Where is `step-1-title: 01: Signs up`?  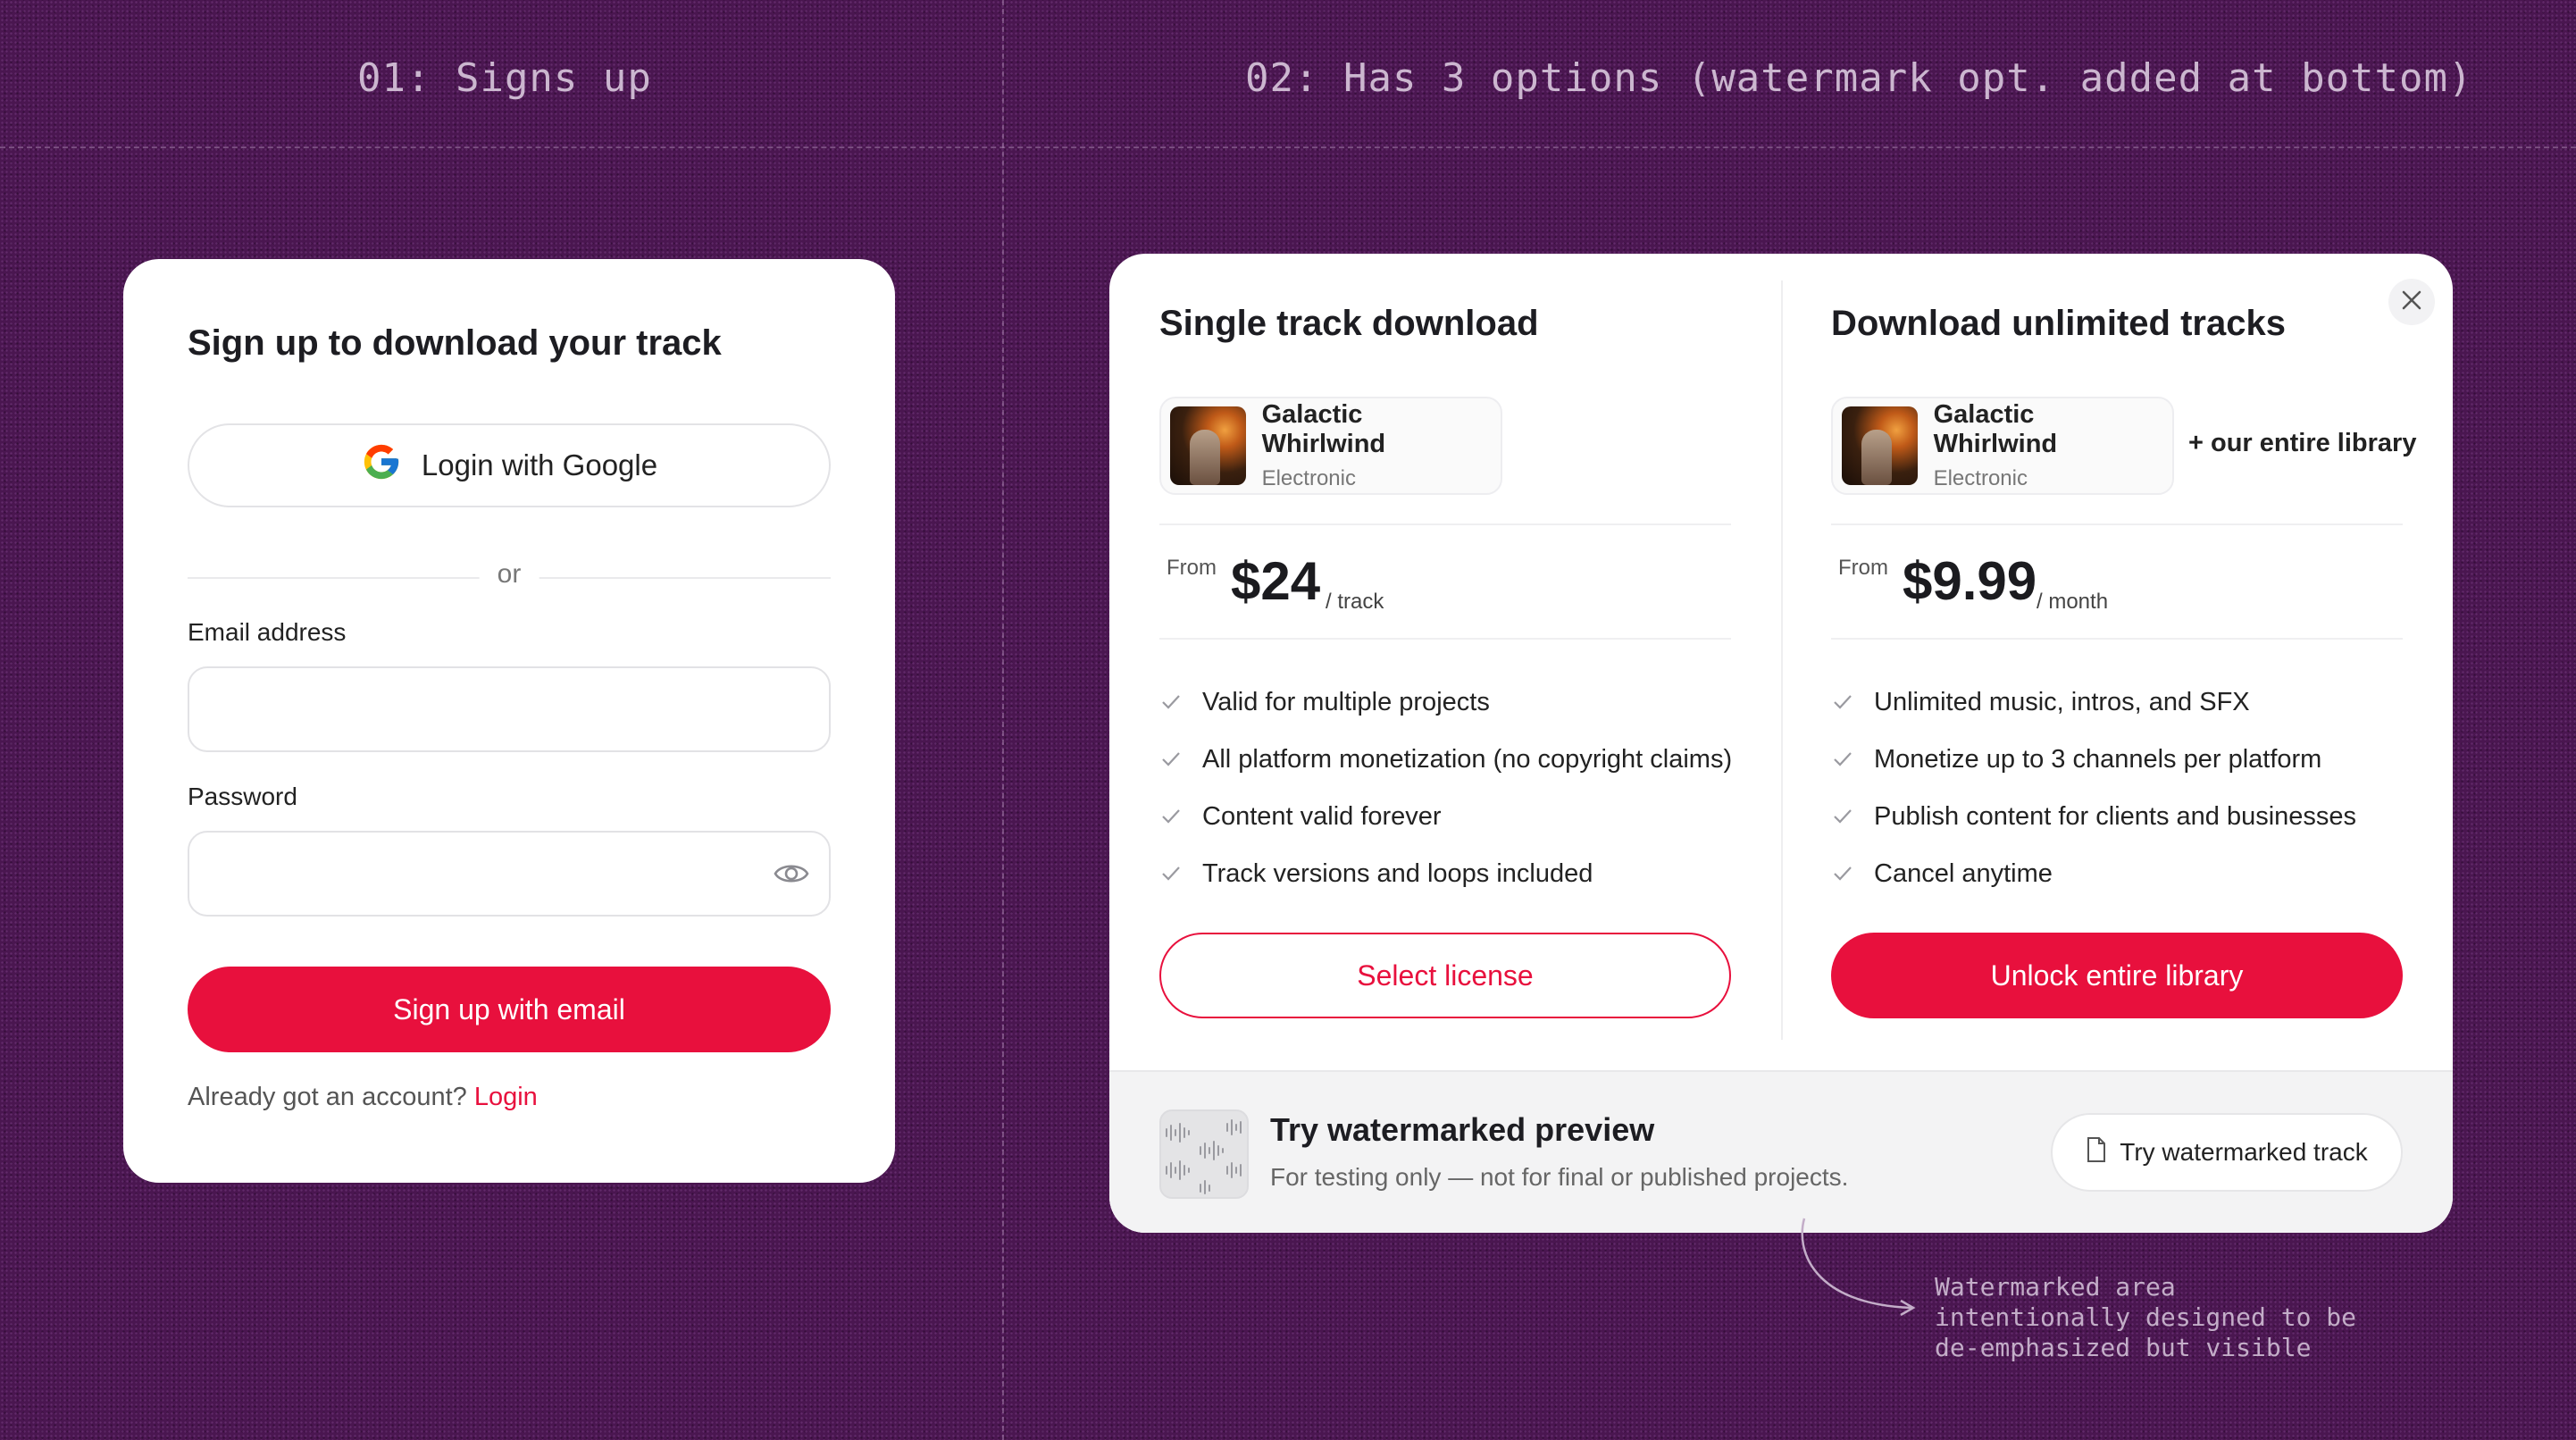
step-1-title: 01: Signs up is located at coordinates (505, 78).